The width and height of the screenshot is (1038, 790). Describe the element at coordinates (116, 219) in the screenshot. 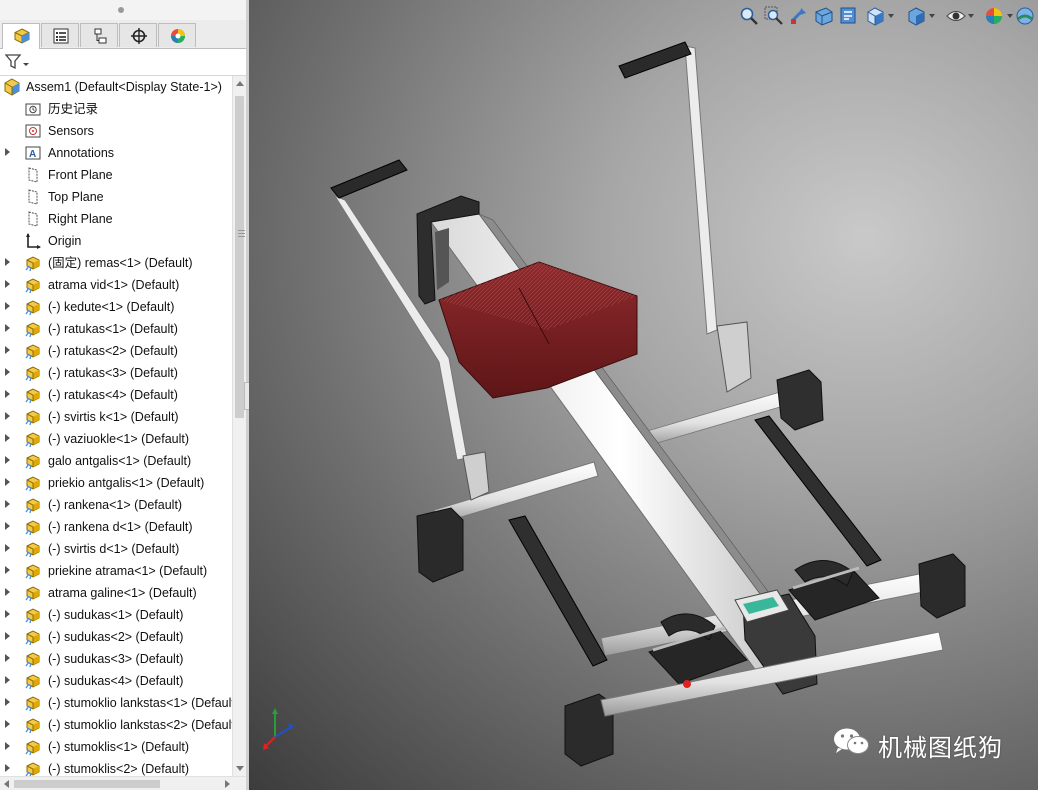

I see `tree-item: Right Plane` at that location.